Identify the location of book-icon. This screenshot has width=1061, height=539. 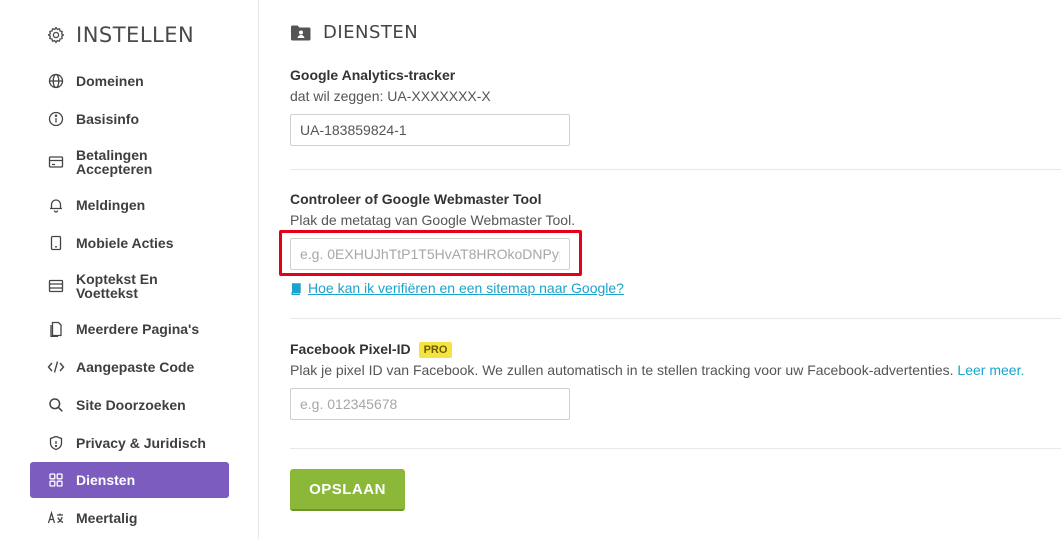
(296, 289).